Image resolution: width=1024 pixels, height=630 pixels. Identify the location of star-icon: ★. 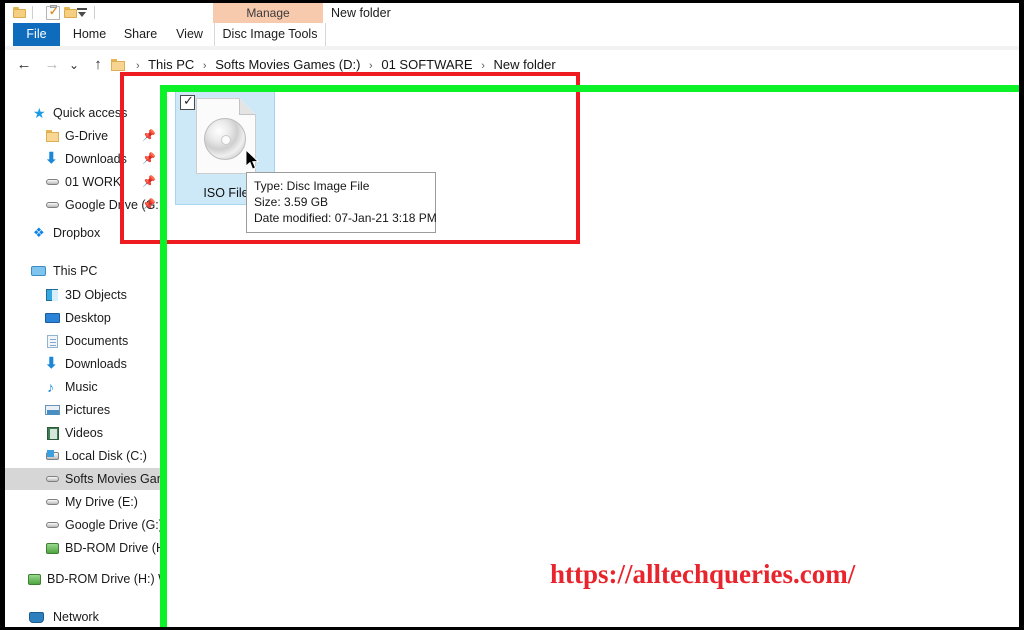
(39, 113).